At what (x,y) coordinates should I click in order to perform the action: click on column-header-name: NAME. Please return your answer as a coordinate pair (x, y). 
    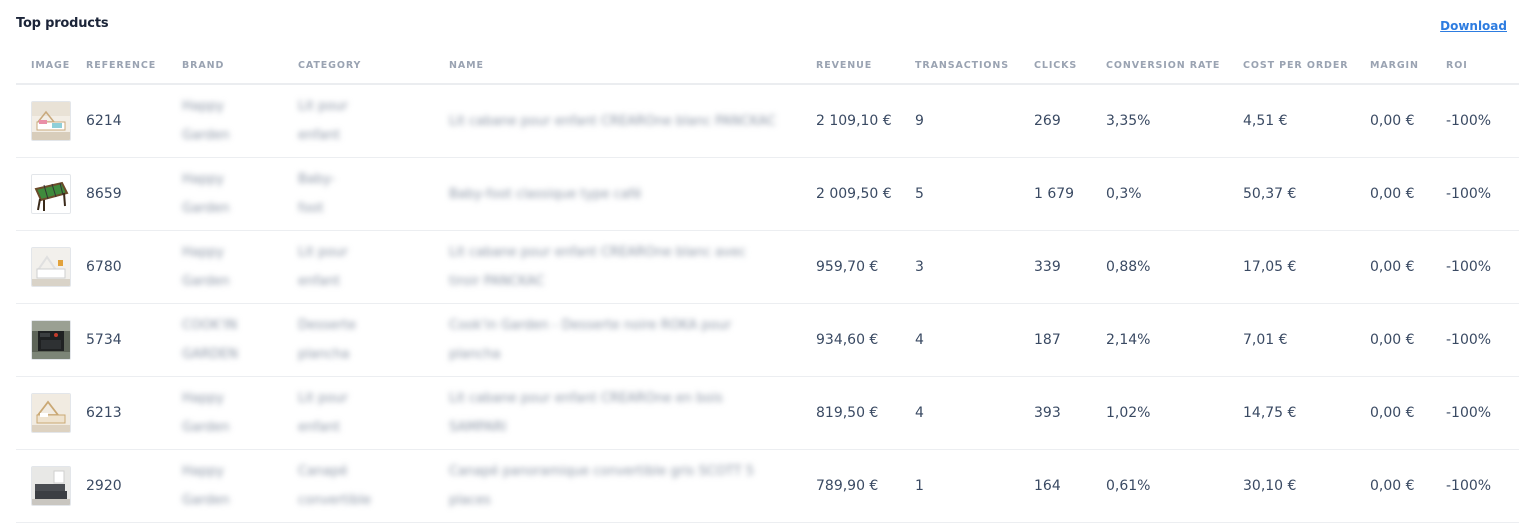
    Looking at the image, I should click on (632, 66).